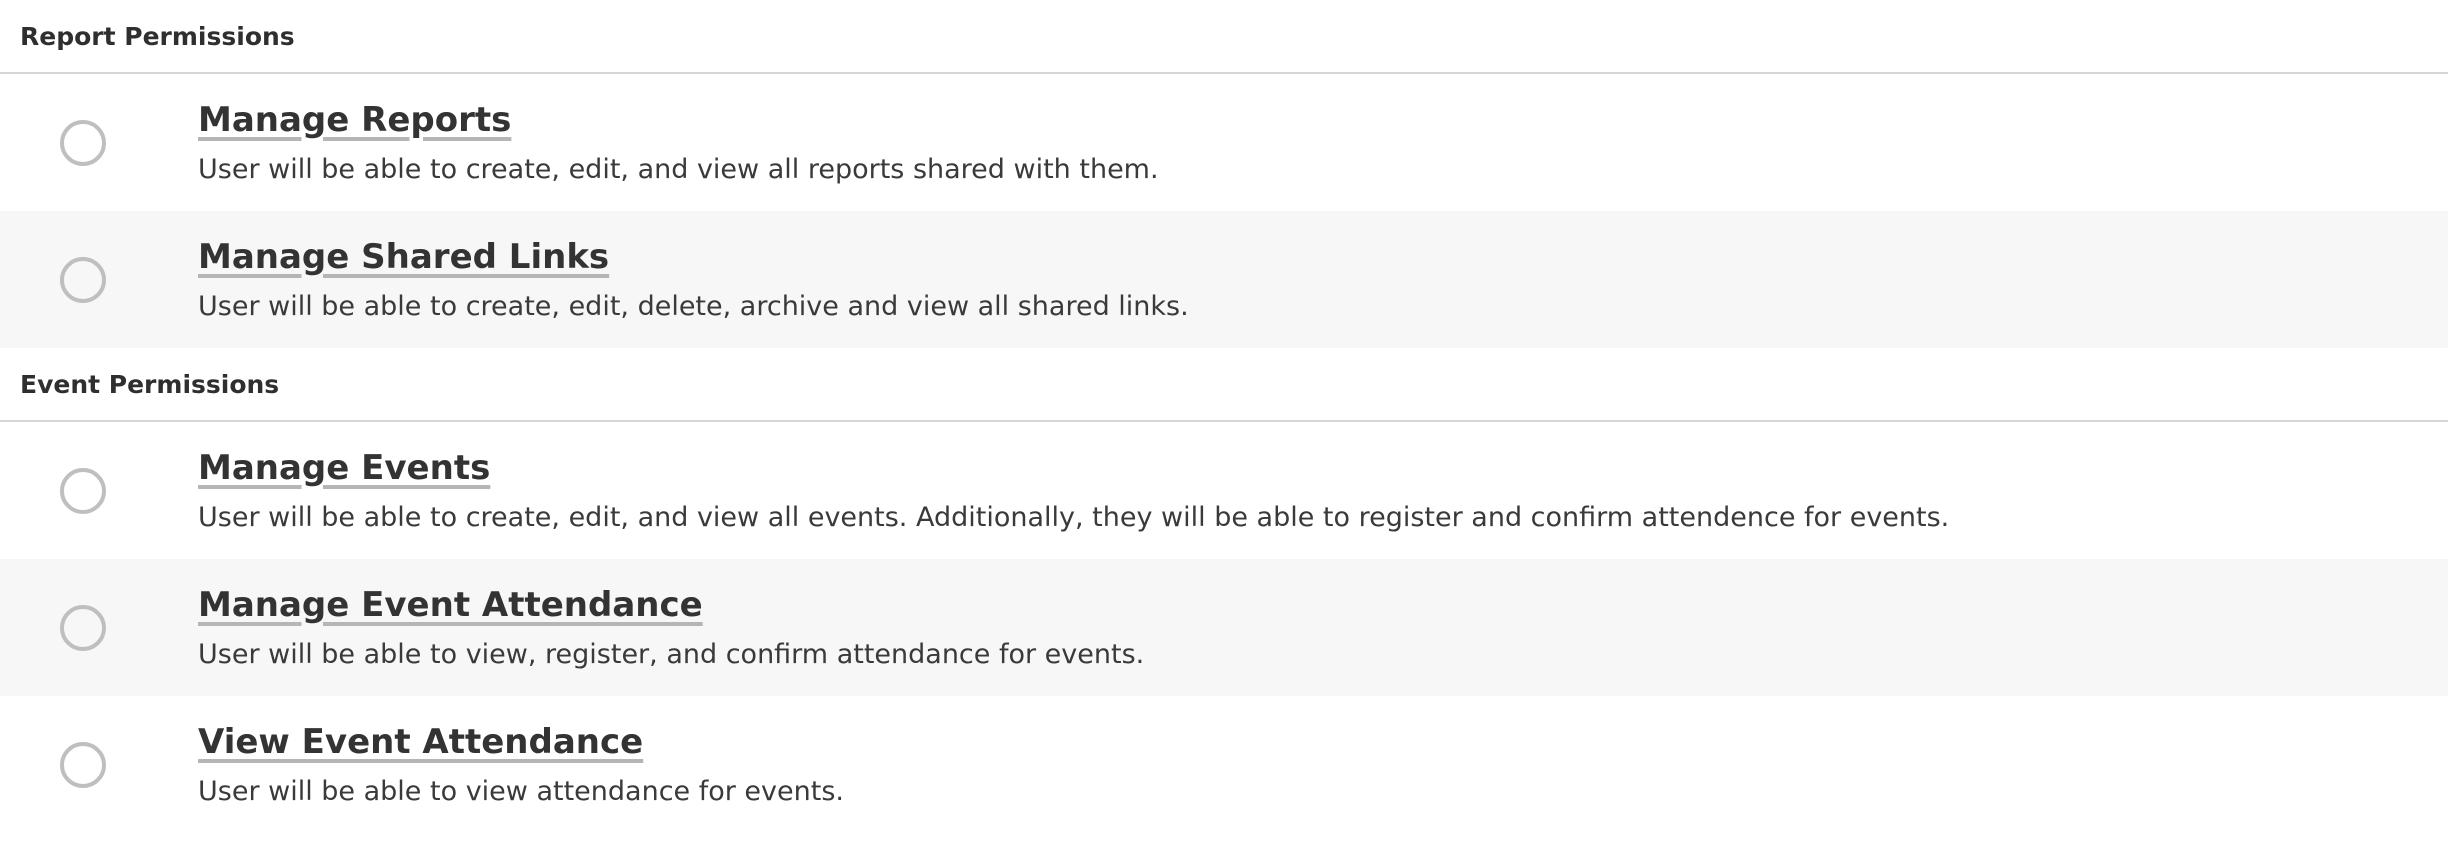 This screenshot has height=858, width=2448. What do you see at coordinates (1073, 468) in the screenshot?
I see `permission-title-manage-events: Manage Events` at bounding box center [1073, 468].